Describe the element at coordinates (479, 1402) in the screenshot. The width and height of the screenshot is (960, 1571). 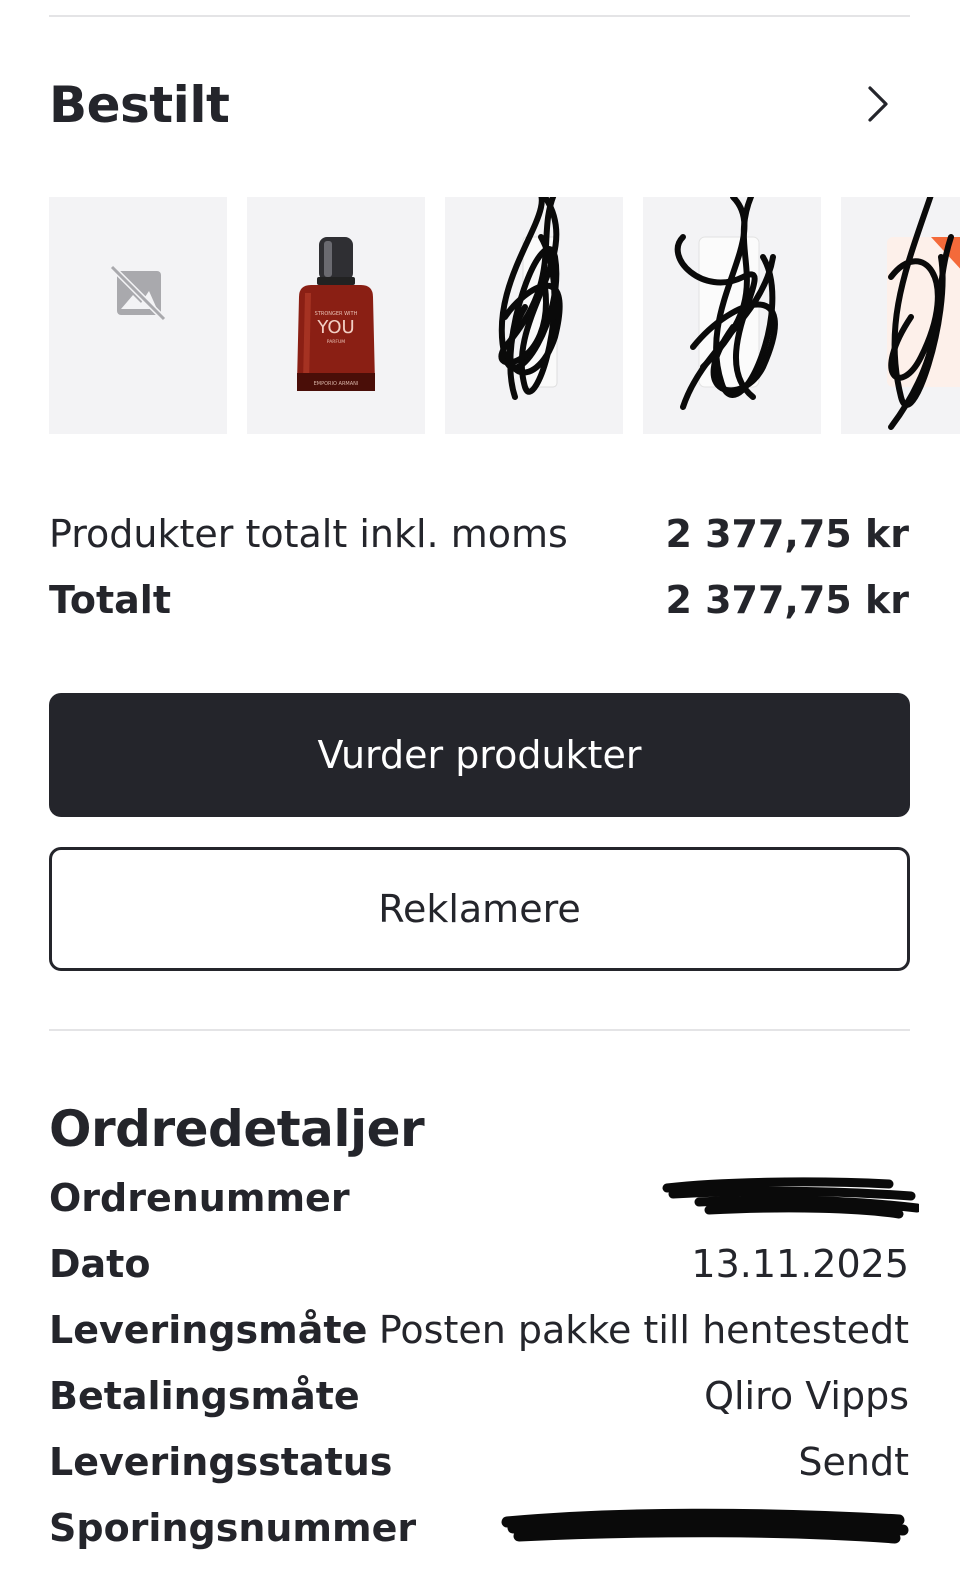
I see `detail-row-payment-method: Betalingsmåte Qliro Vipps` at that location.